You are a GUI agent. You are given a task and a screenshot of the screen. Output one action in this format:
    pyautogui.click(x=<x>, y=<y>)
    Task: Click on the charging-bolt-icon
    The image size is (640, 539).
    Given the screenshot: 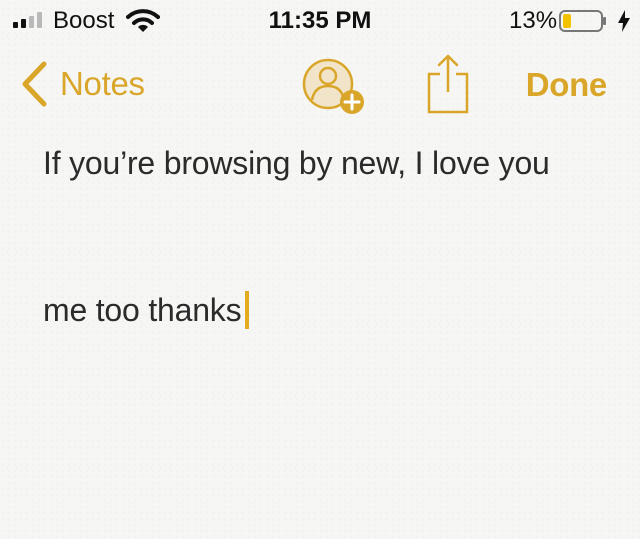 What is the action you would take?
    pyautogui.click(x=624, y=21)
    